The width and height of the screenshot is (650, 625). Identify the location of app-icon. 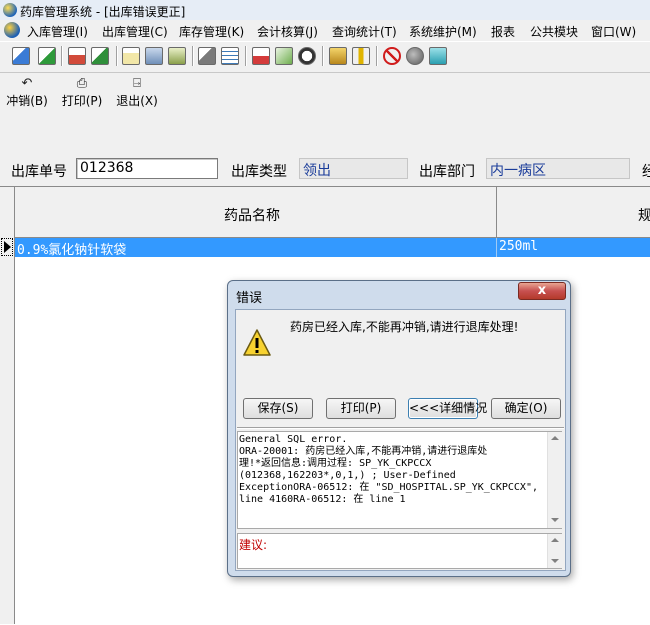
(10, 10).